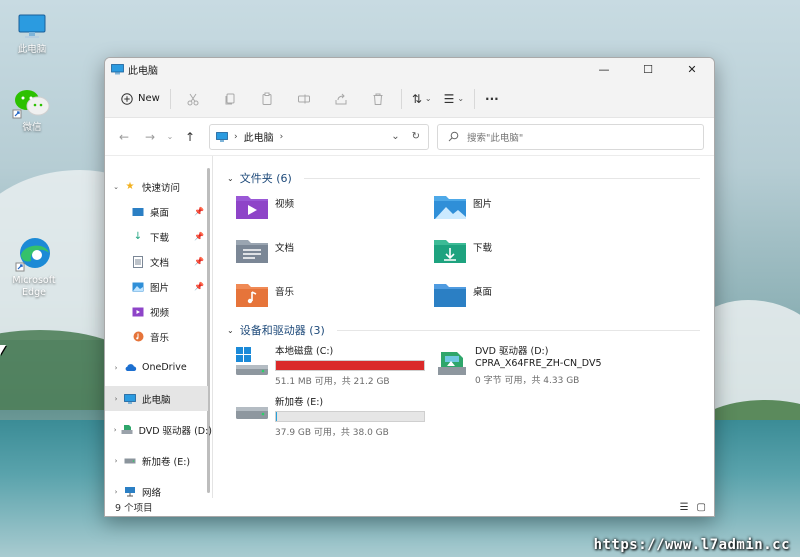  What do you see at coordinates (252, 413) in the screenshot?
I see `drive-icon` at bounding box center [252, 413].